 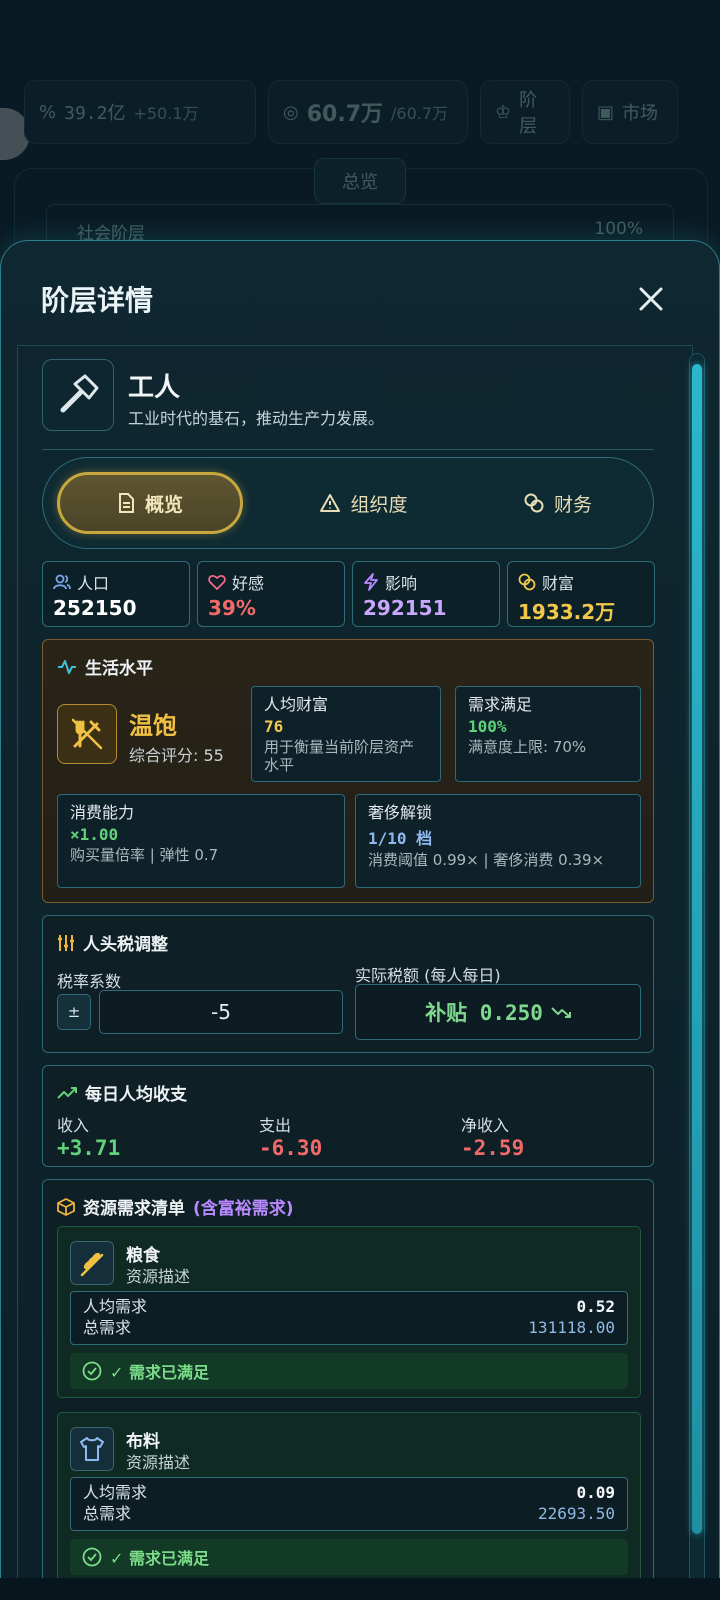 I want to click on tax-rate-label: 税率系数, so click(x=89, y=981).